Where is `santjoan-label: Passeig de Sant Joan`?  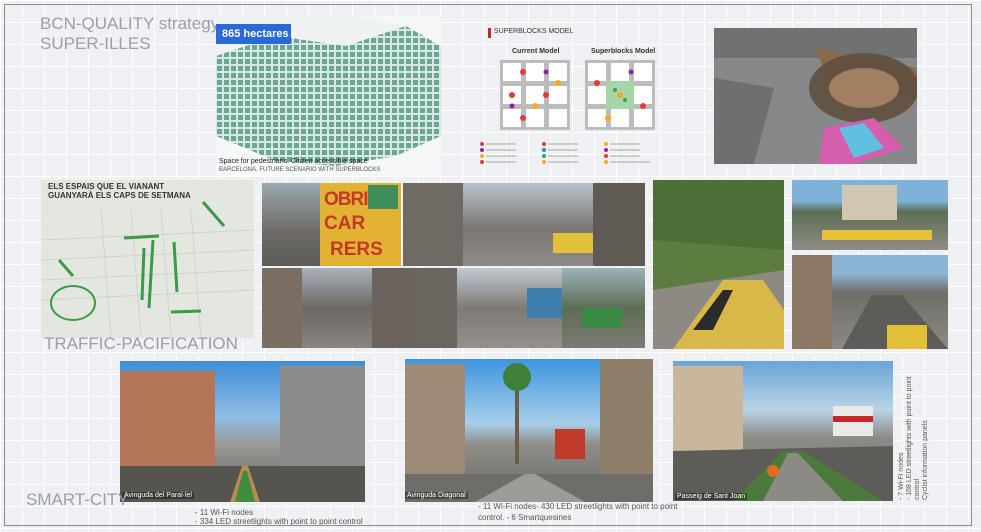 santjoan-label: Passeig de Sant Joan is located at coordinates (711, 496).